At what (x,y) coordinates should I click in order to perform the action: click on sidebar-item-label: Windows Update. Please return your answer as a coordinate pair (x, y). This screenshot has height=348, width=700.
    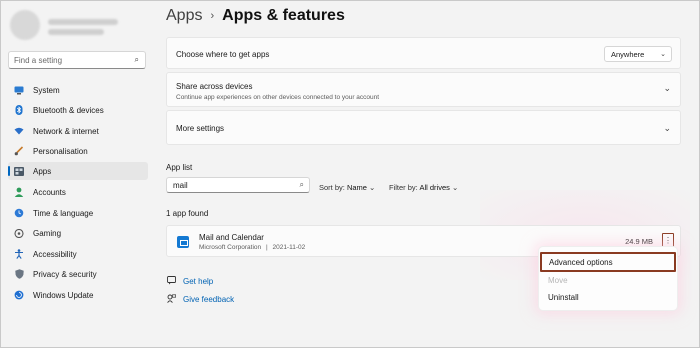
    Looking at the image, I should click on (63, 295).